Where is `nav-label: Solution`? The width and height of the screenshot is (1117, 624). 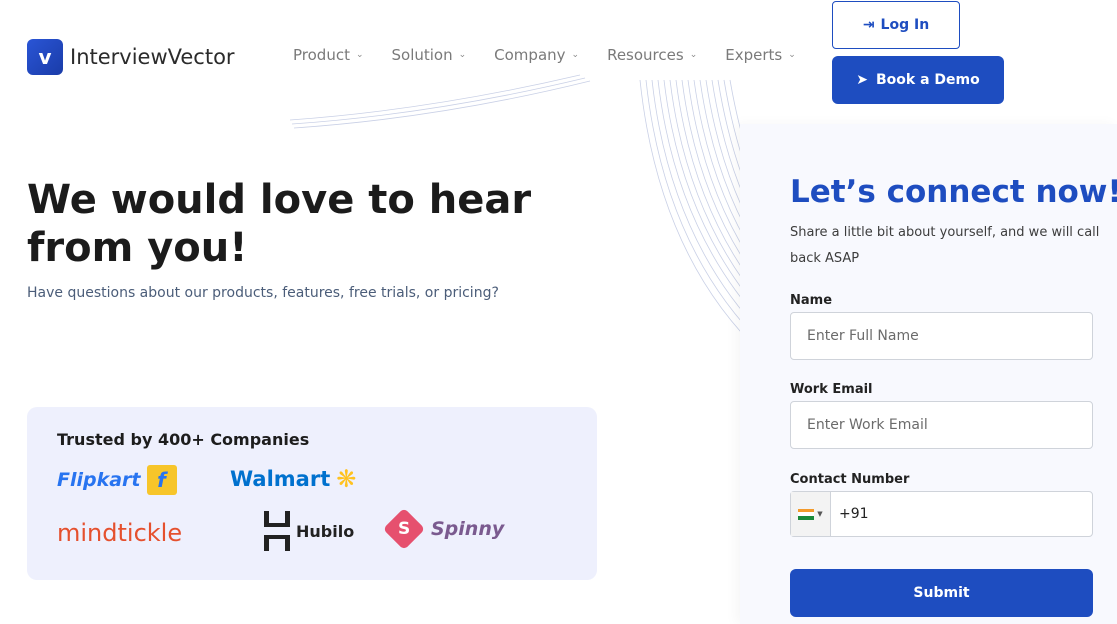 nav-label: Solution is located at coordinates (422, 55).